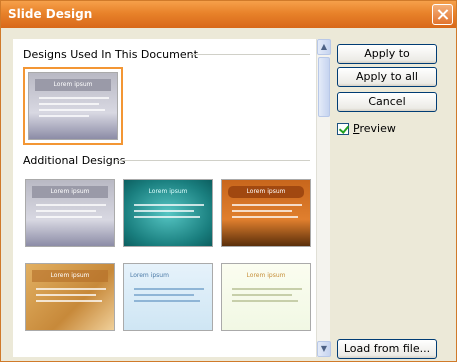 The height and width of the screenshot is (362, 457). I want to click on section-heading-additional: Additional Designs, so click(74, 160).